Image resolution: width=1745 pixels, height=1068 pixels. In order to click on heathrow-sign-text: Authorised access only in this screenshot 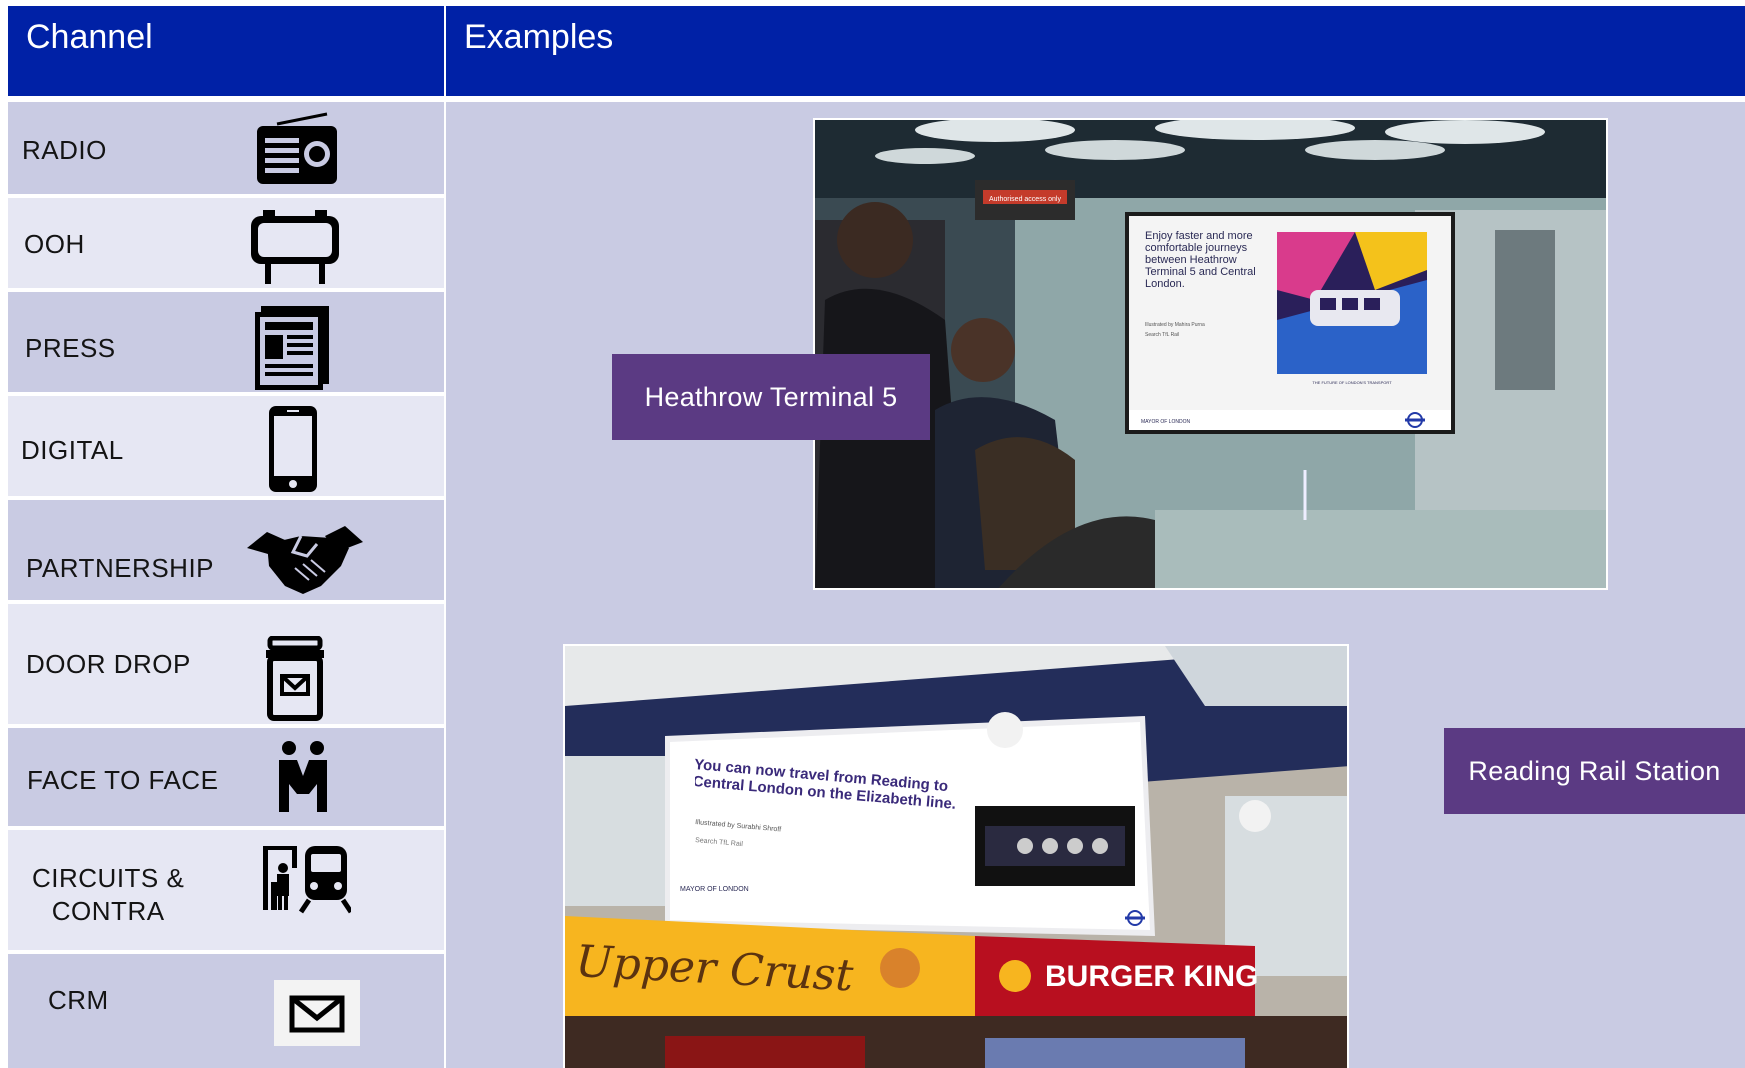, I will do `click(1025, 199)`.